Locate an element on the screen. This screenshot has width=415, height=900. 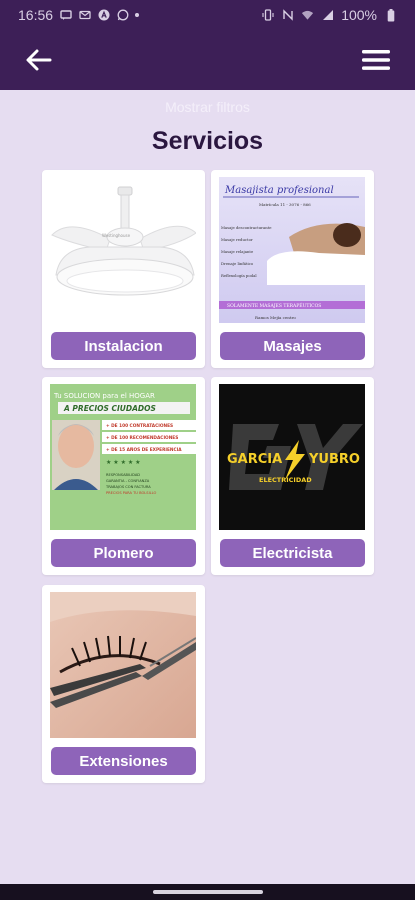
svg-text: Masaje relajante is located at coordinates (237, 251).